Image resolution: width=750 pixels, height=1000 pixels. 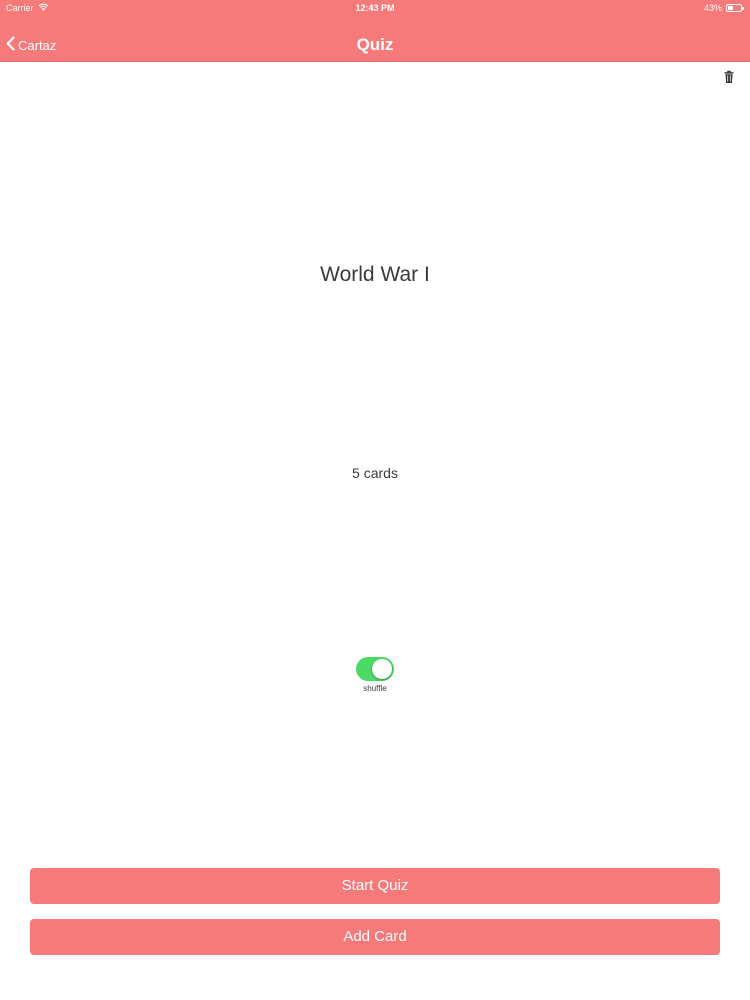 What do you see at coordinates (382, 669) in the screenshot?
I see `toggle-knob` at bounding box center [382, 669].